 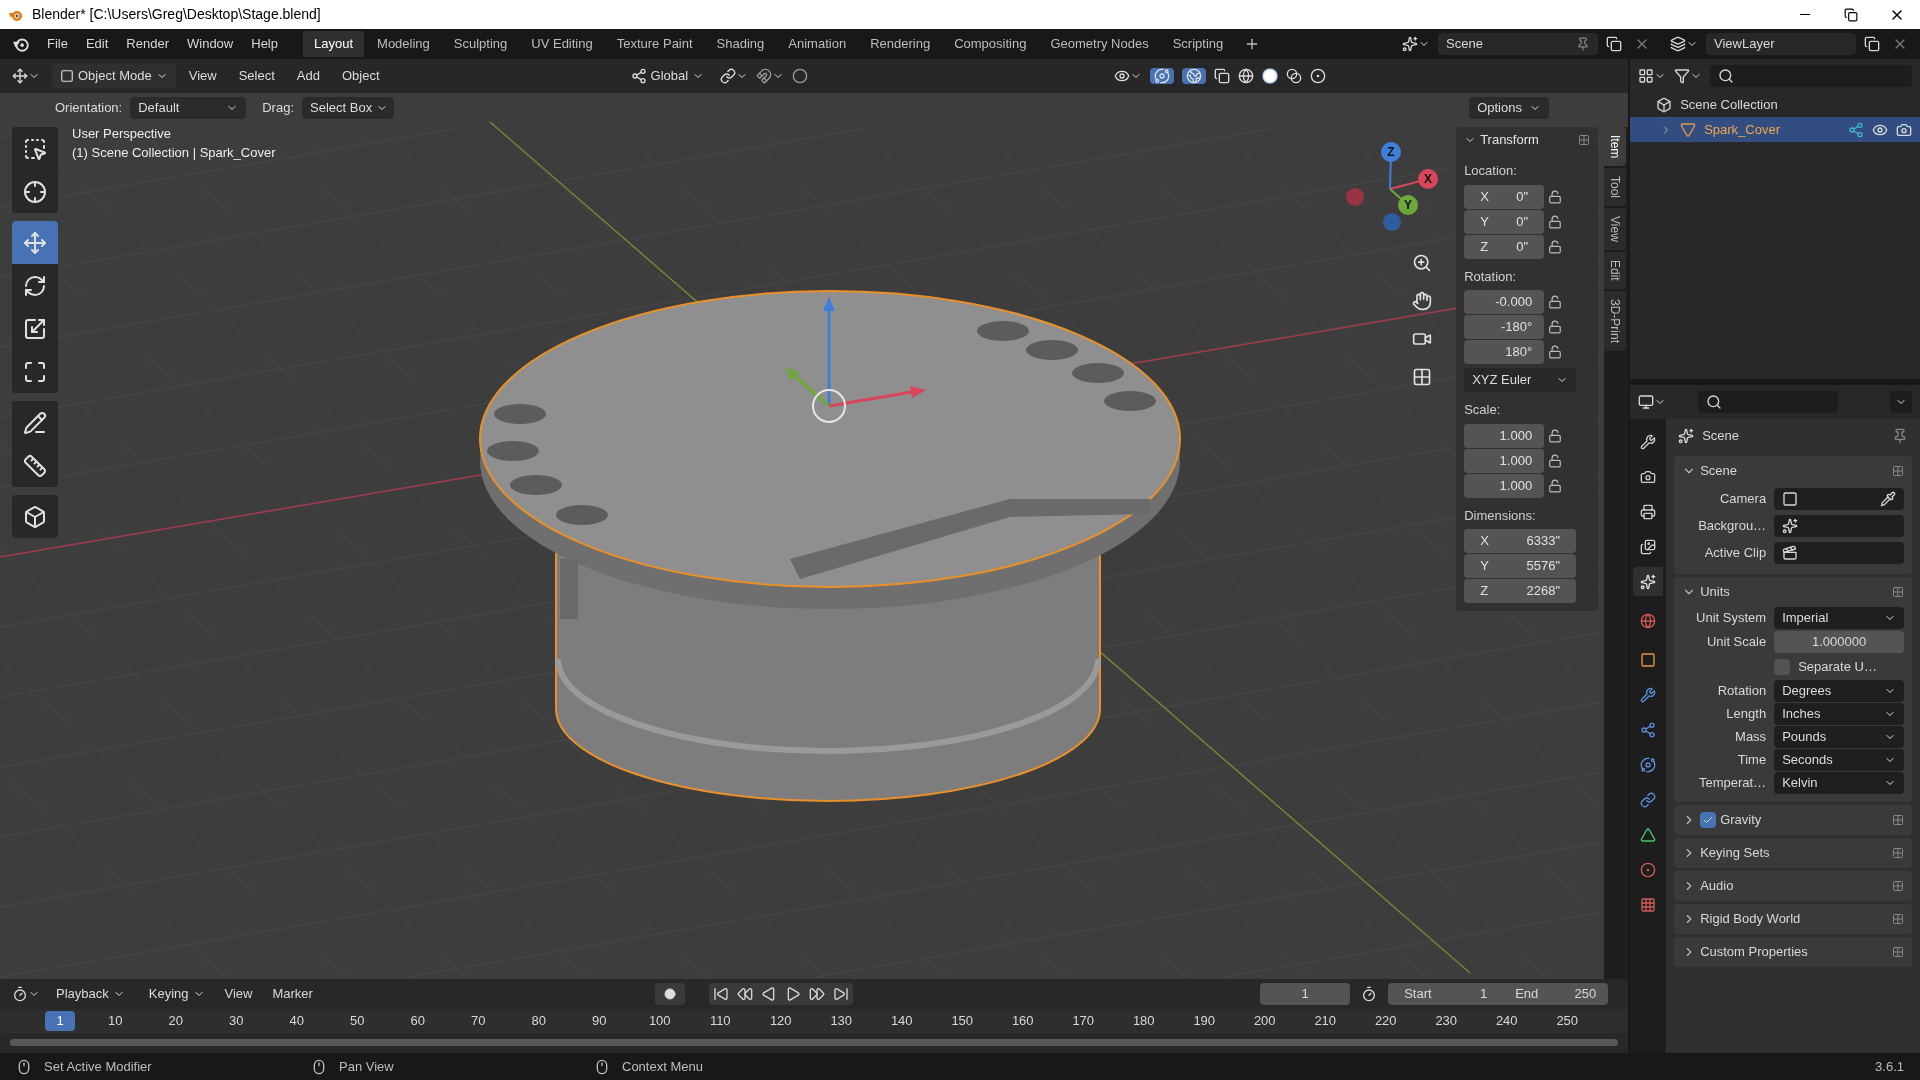 What do you see at coordinates (1198, 44) in the screenshot?
I see `workspace-tab: Scripting` at bounding box center [1198, 44].